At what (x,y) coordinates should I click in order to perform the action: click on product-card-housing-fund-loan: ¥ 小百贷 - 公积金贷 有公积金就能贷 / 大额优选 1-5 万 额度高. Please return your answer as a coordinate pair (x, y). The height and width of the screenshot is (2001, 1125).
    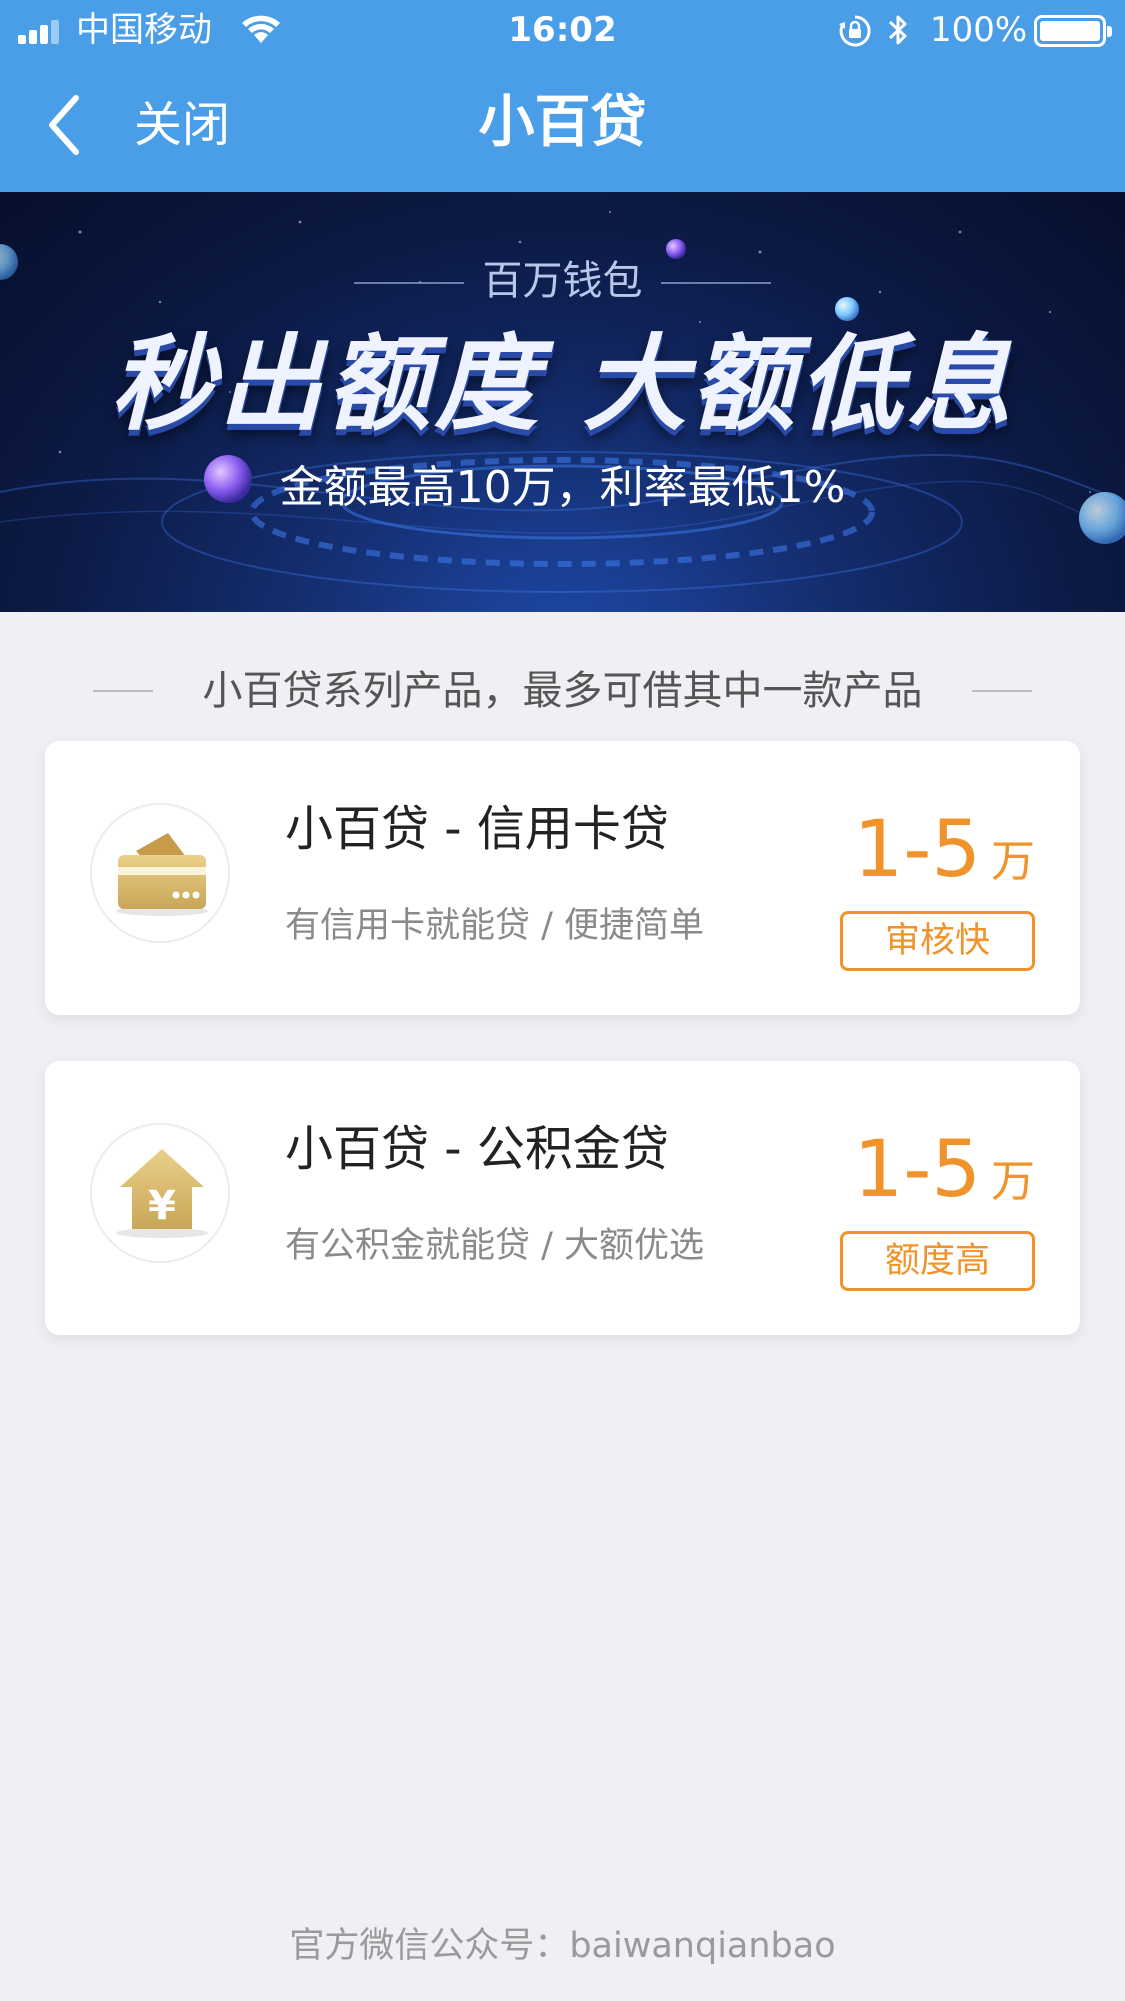
    Looking at the image, I should click on (562, 1198).